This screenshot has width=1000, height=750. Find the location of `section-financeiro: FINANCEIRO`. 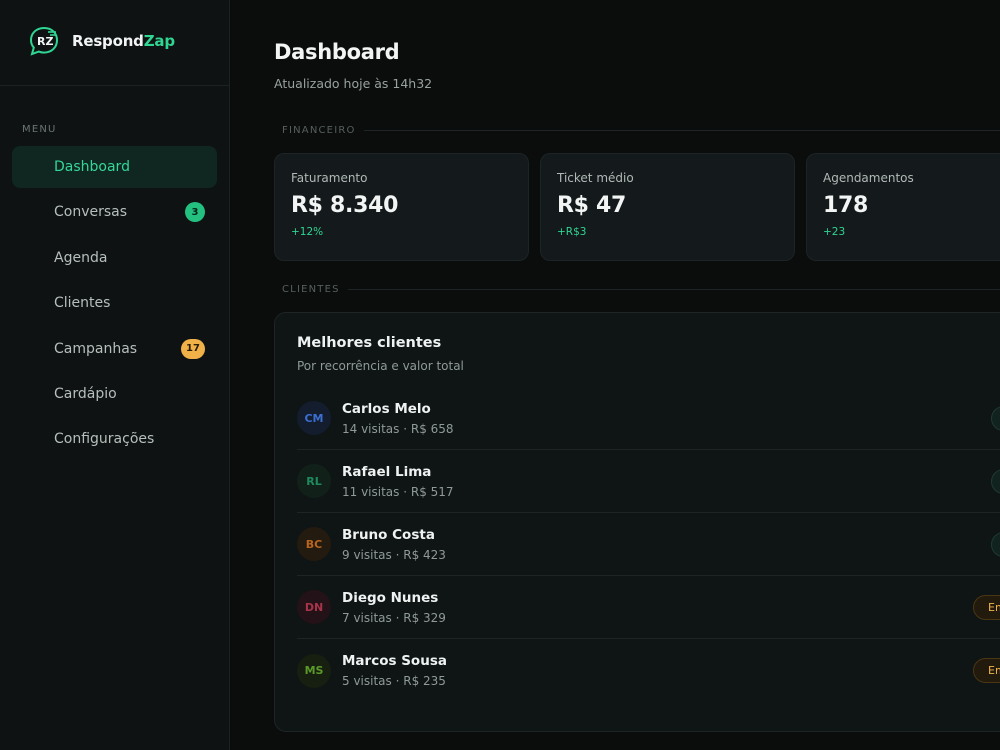

section-financeiro: FINANCEIRO is located at coordinates (641, 130).